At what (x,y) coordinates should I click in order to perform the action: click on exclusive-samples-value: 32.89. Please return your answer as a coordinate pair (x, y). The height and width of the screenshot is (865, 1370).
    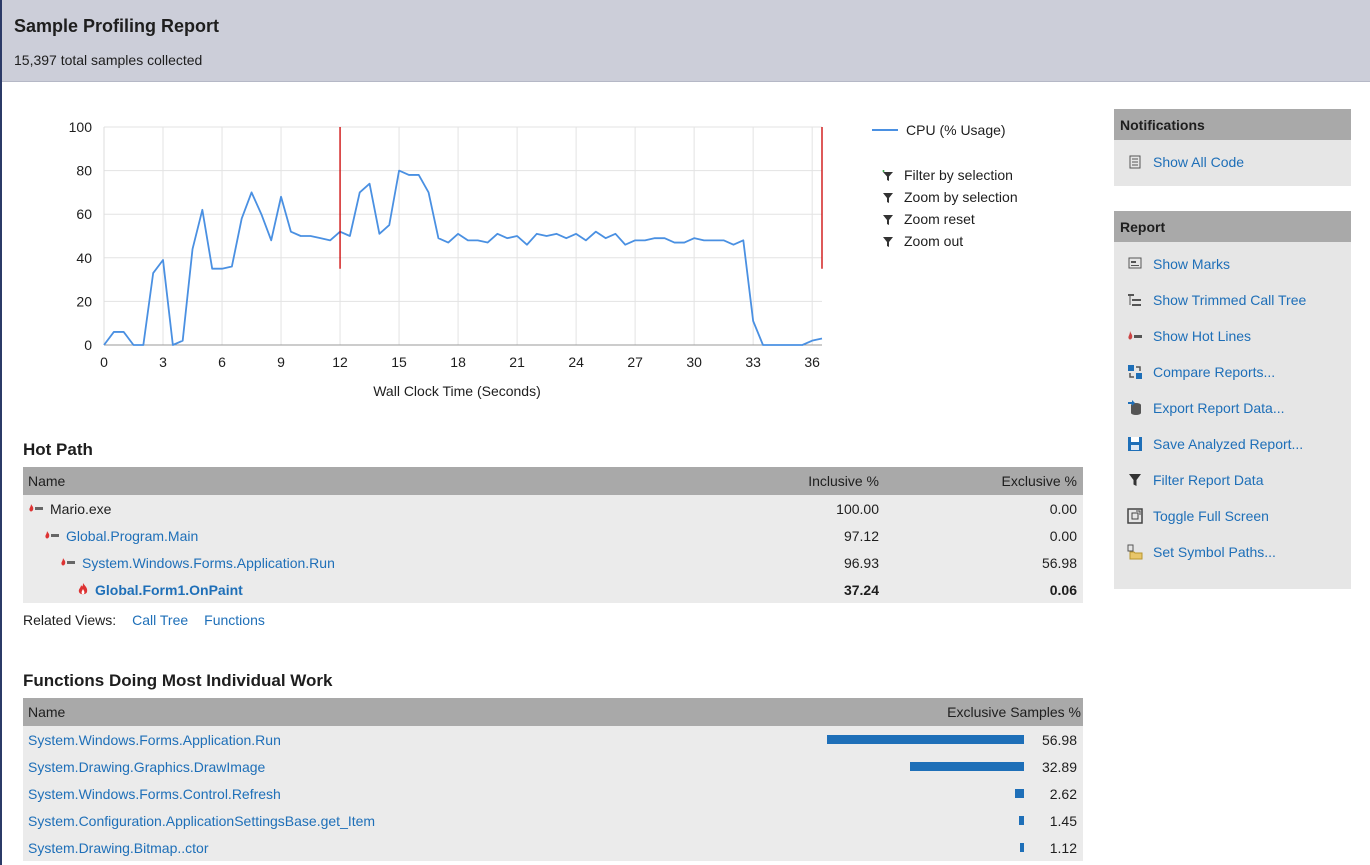
    Looking at the image, I should click on (1059, 766).